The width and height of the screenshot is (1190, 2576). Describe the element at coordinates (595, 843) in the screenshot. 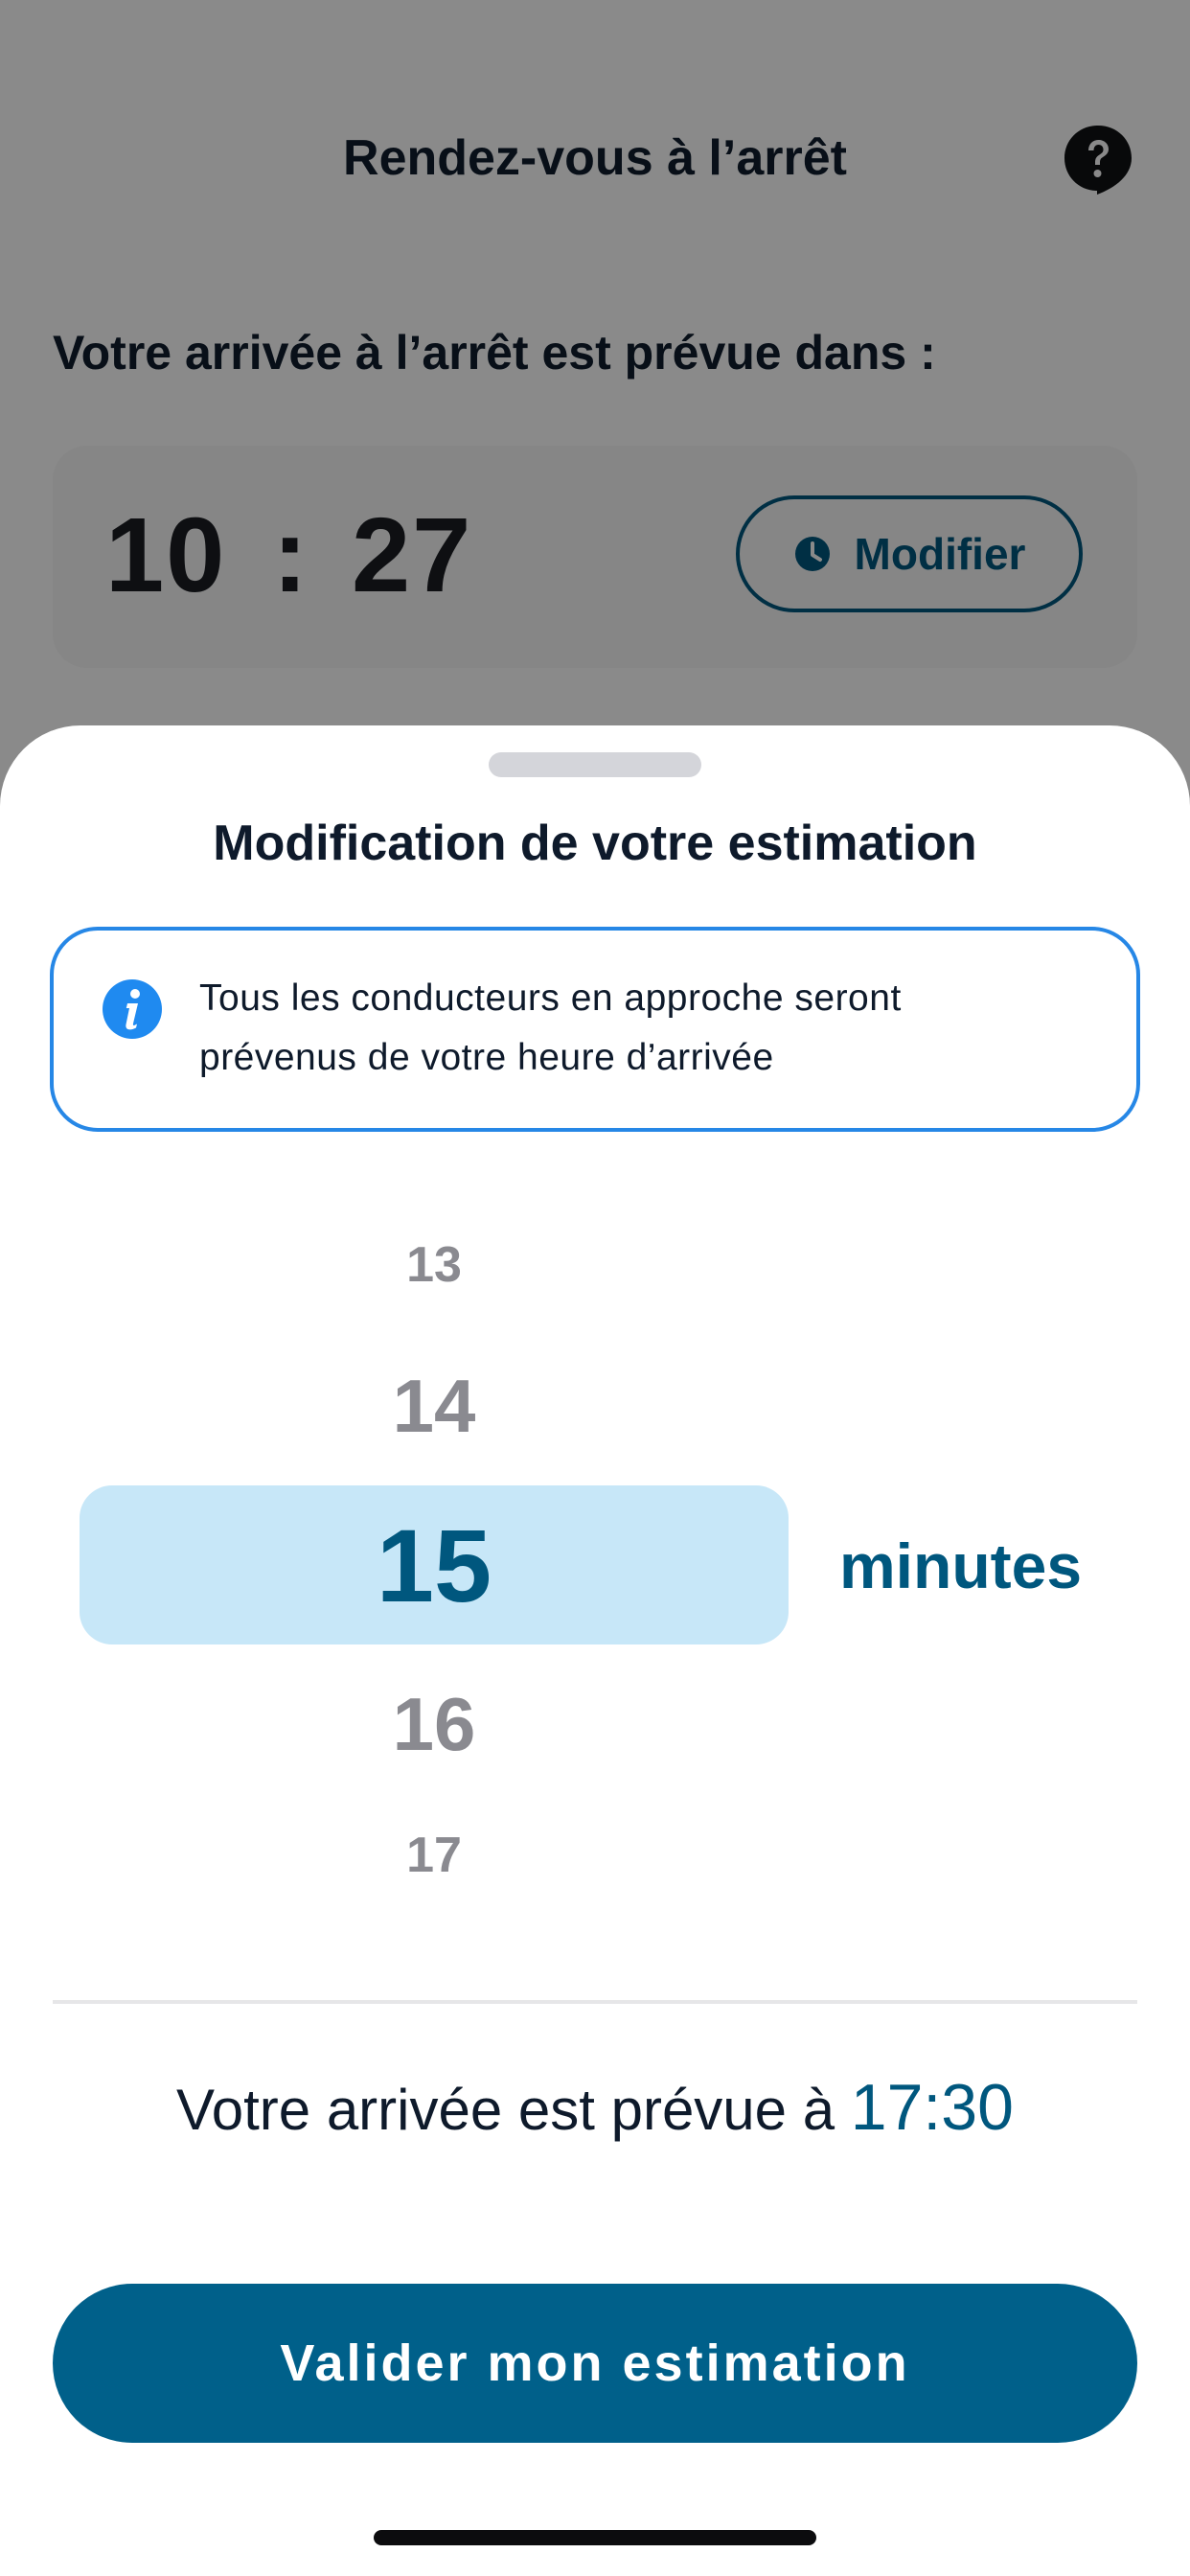

I see `sheet-title: Modification de votre estimation` at that location.